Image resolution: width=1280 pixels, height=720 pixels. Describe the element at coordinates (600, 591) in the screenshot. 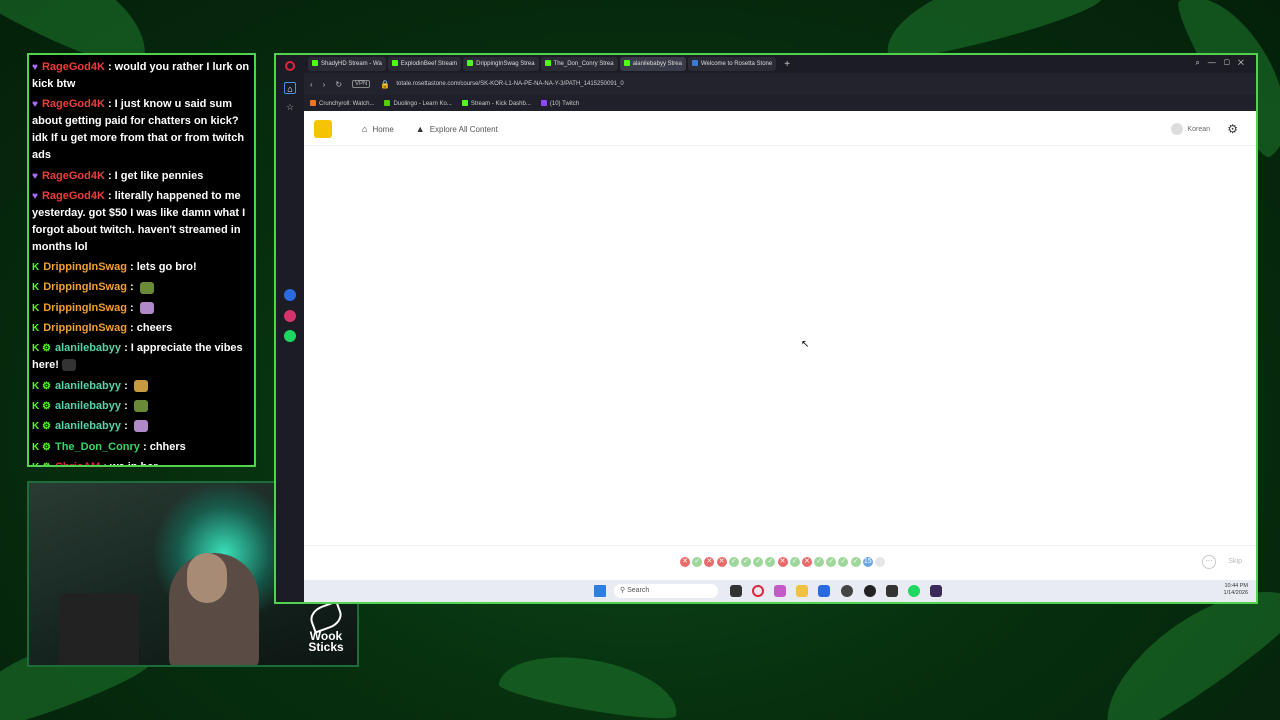

I see `windows-start-icon` at that location.